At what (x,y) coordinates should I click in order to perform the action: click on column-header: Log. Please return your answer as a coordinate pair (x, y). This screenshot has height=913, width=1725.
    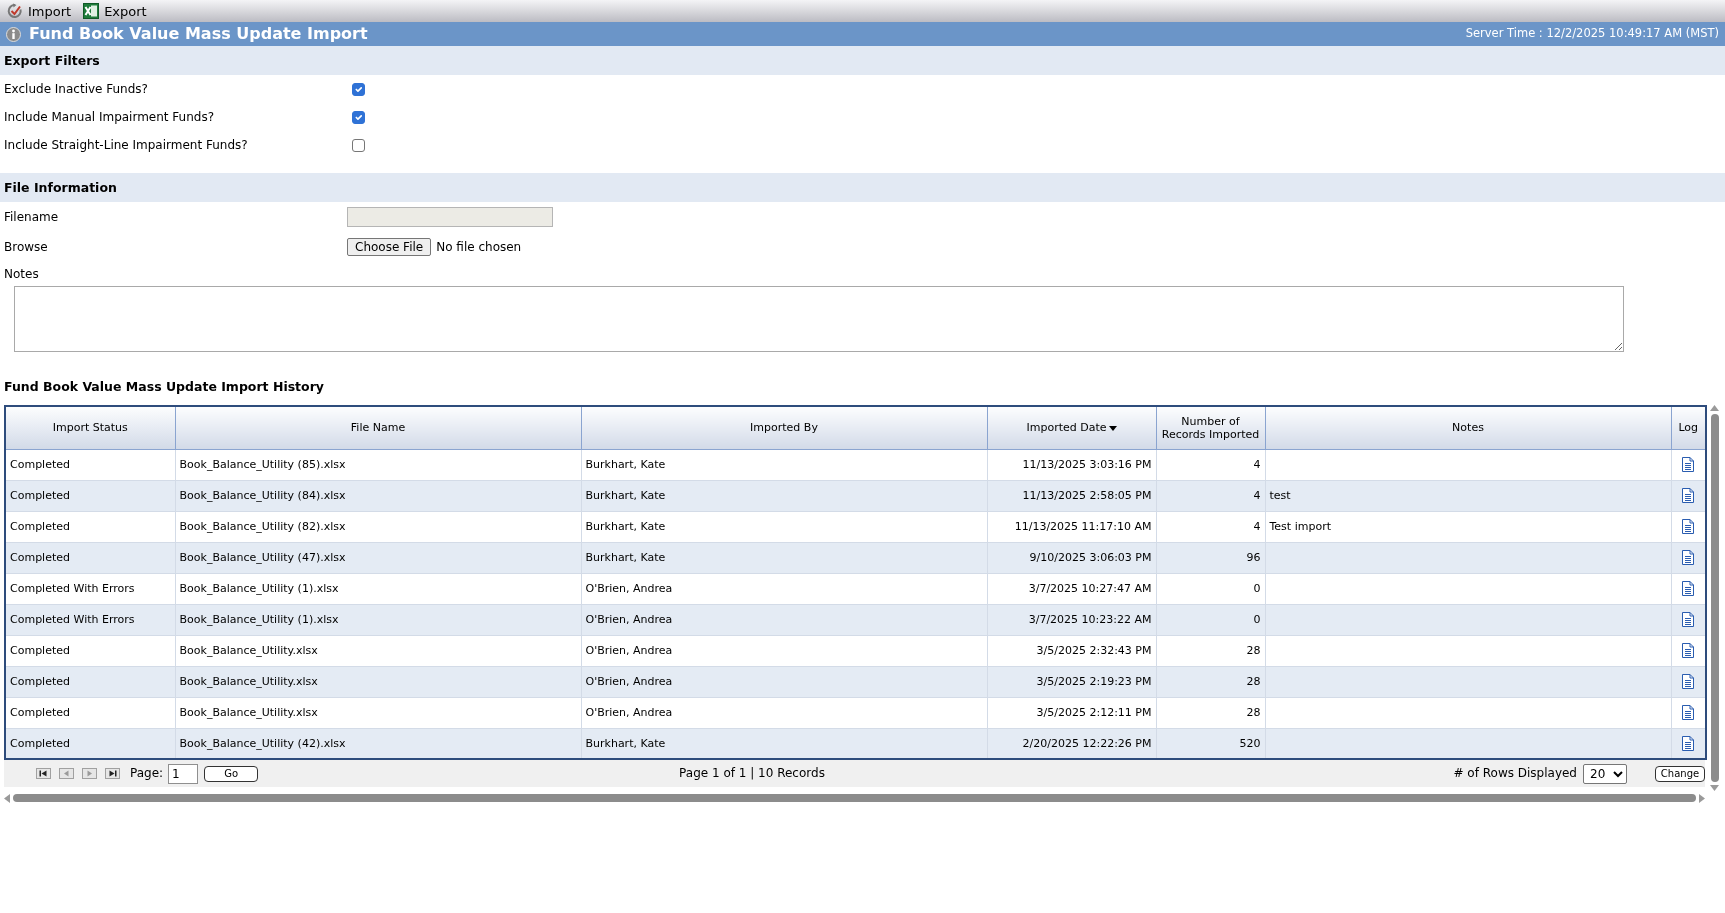
    Looking at the image, I should click on (1688, 427).